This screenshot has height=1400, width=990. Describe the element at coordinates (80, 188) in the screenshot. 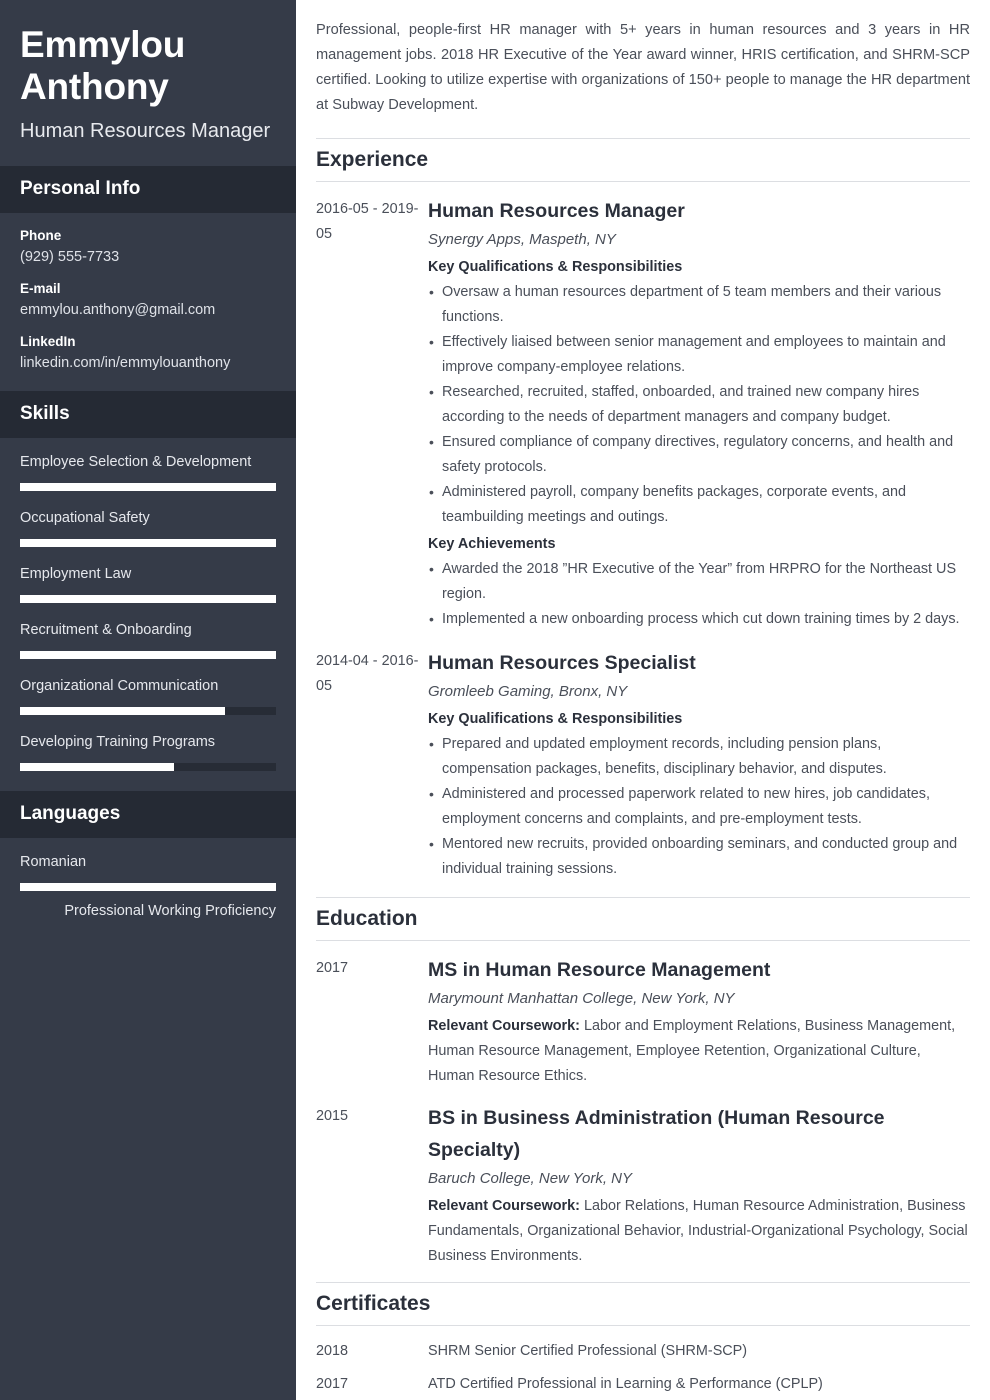

I see `personal-info-heading: Personal Info` at that location.